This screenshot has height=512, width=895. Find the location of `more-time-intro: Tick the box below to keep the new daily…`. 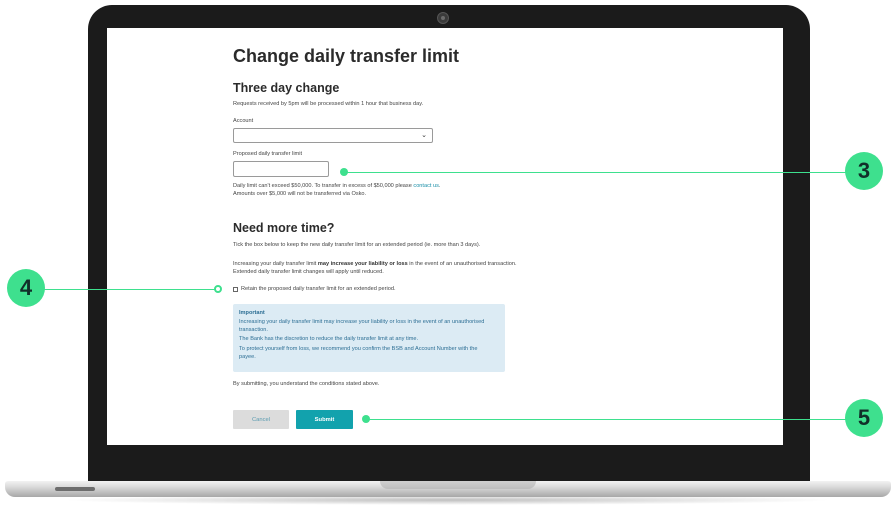

more-time-intro: Tick the box below to keep the new daily… is located at coordinates (357, 245).